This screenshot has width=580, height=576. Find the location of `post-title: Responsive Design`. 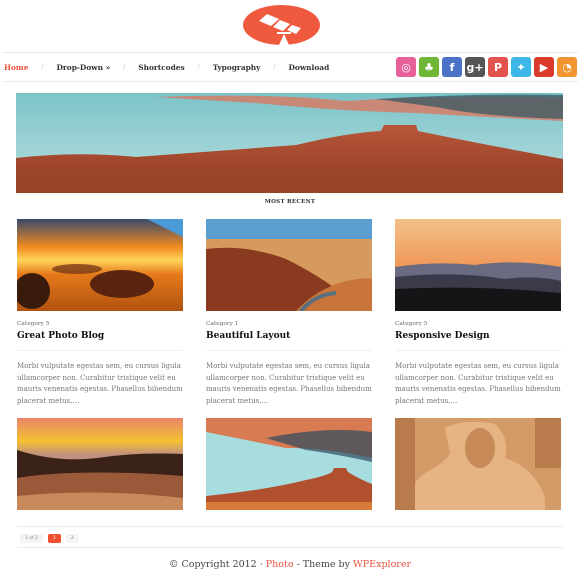

post-title: Responsive Design is located at coordinates (478, 336).